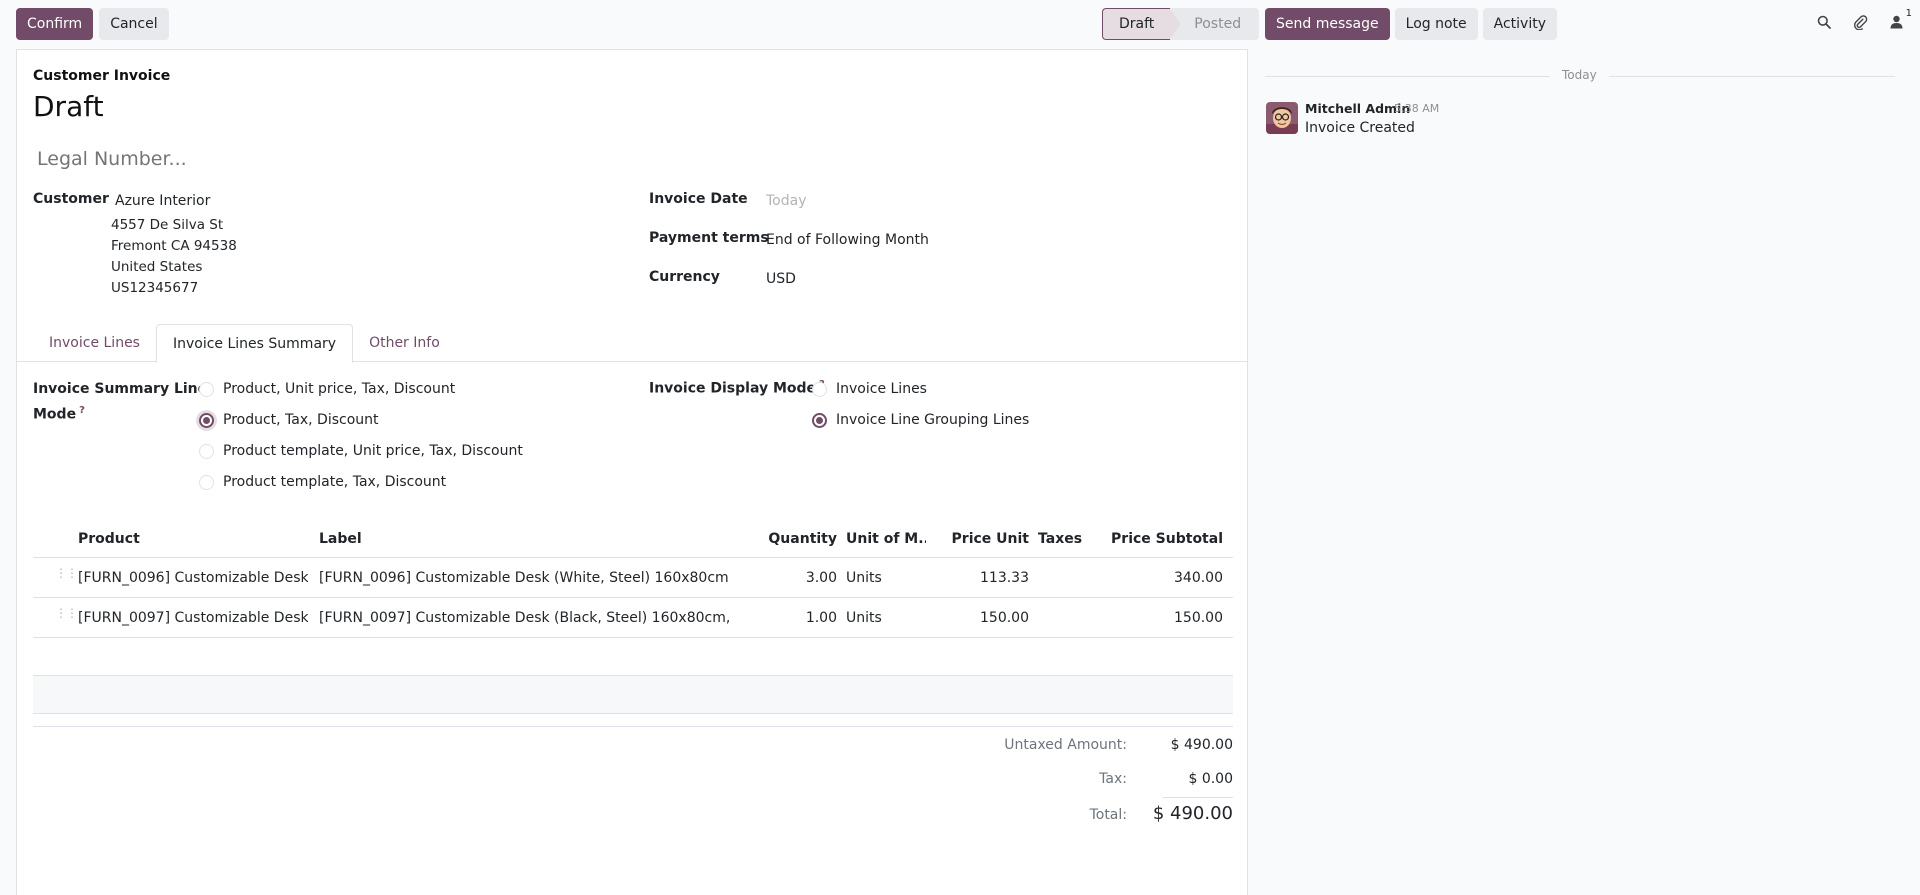 This screenshot has width=1920, height=895. Describe the element at coordinates (1360, 128) in the screenshot. I see `message-body: Invoice Created` at that location.